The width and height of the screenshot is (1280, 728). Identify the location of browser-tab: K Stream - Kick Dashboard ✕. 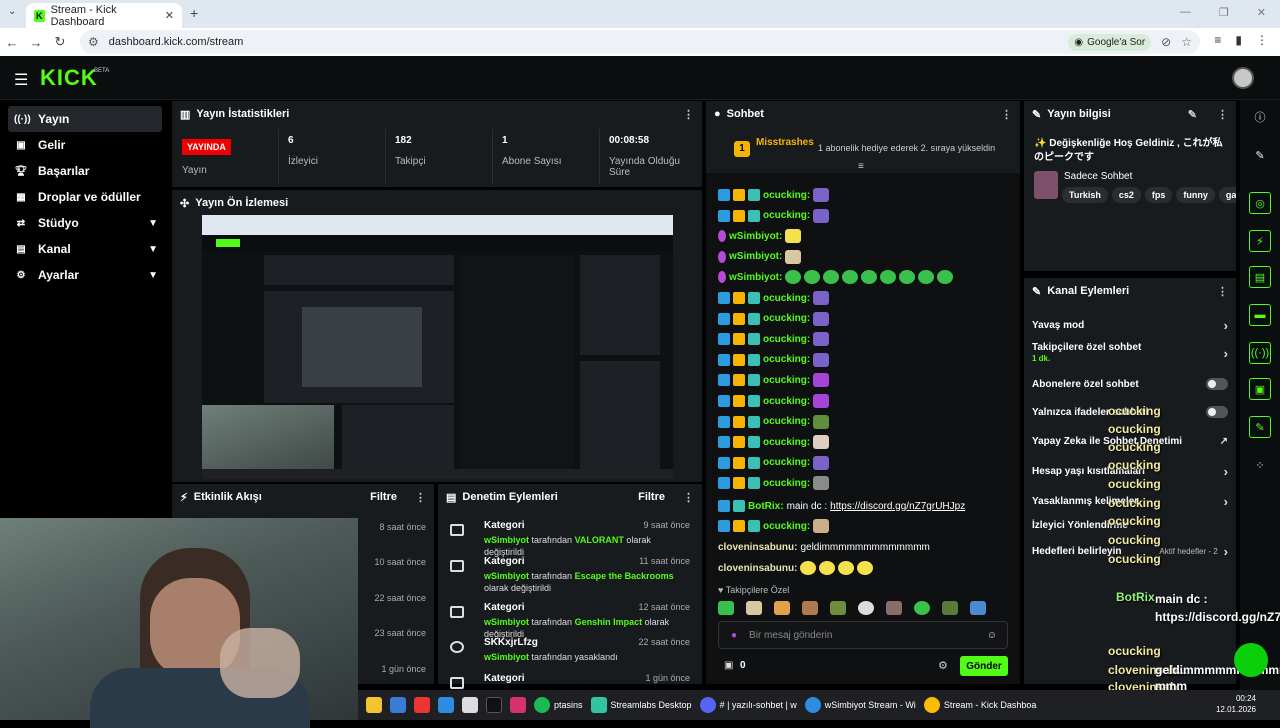
(104, 15).